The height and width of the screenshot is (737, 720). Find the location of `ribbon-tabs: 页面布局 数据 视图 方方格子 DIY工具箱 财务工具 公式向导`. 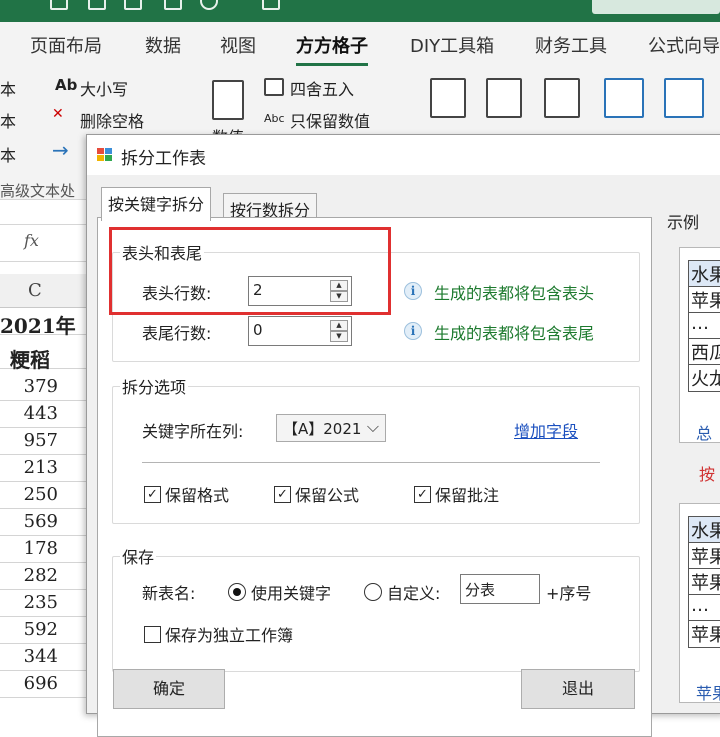

ribbon-tabs: 页面布局 数据 视图 方方格子 DIY工具箱 财务工具 公式向导 is located at coordinates (360, 44).